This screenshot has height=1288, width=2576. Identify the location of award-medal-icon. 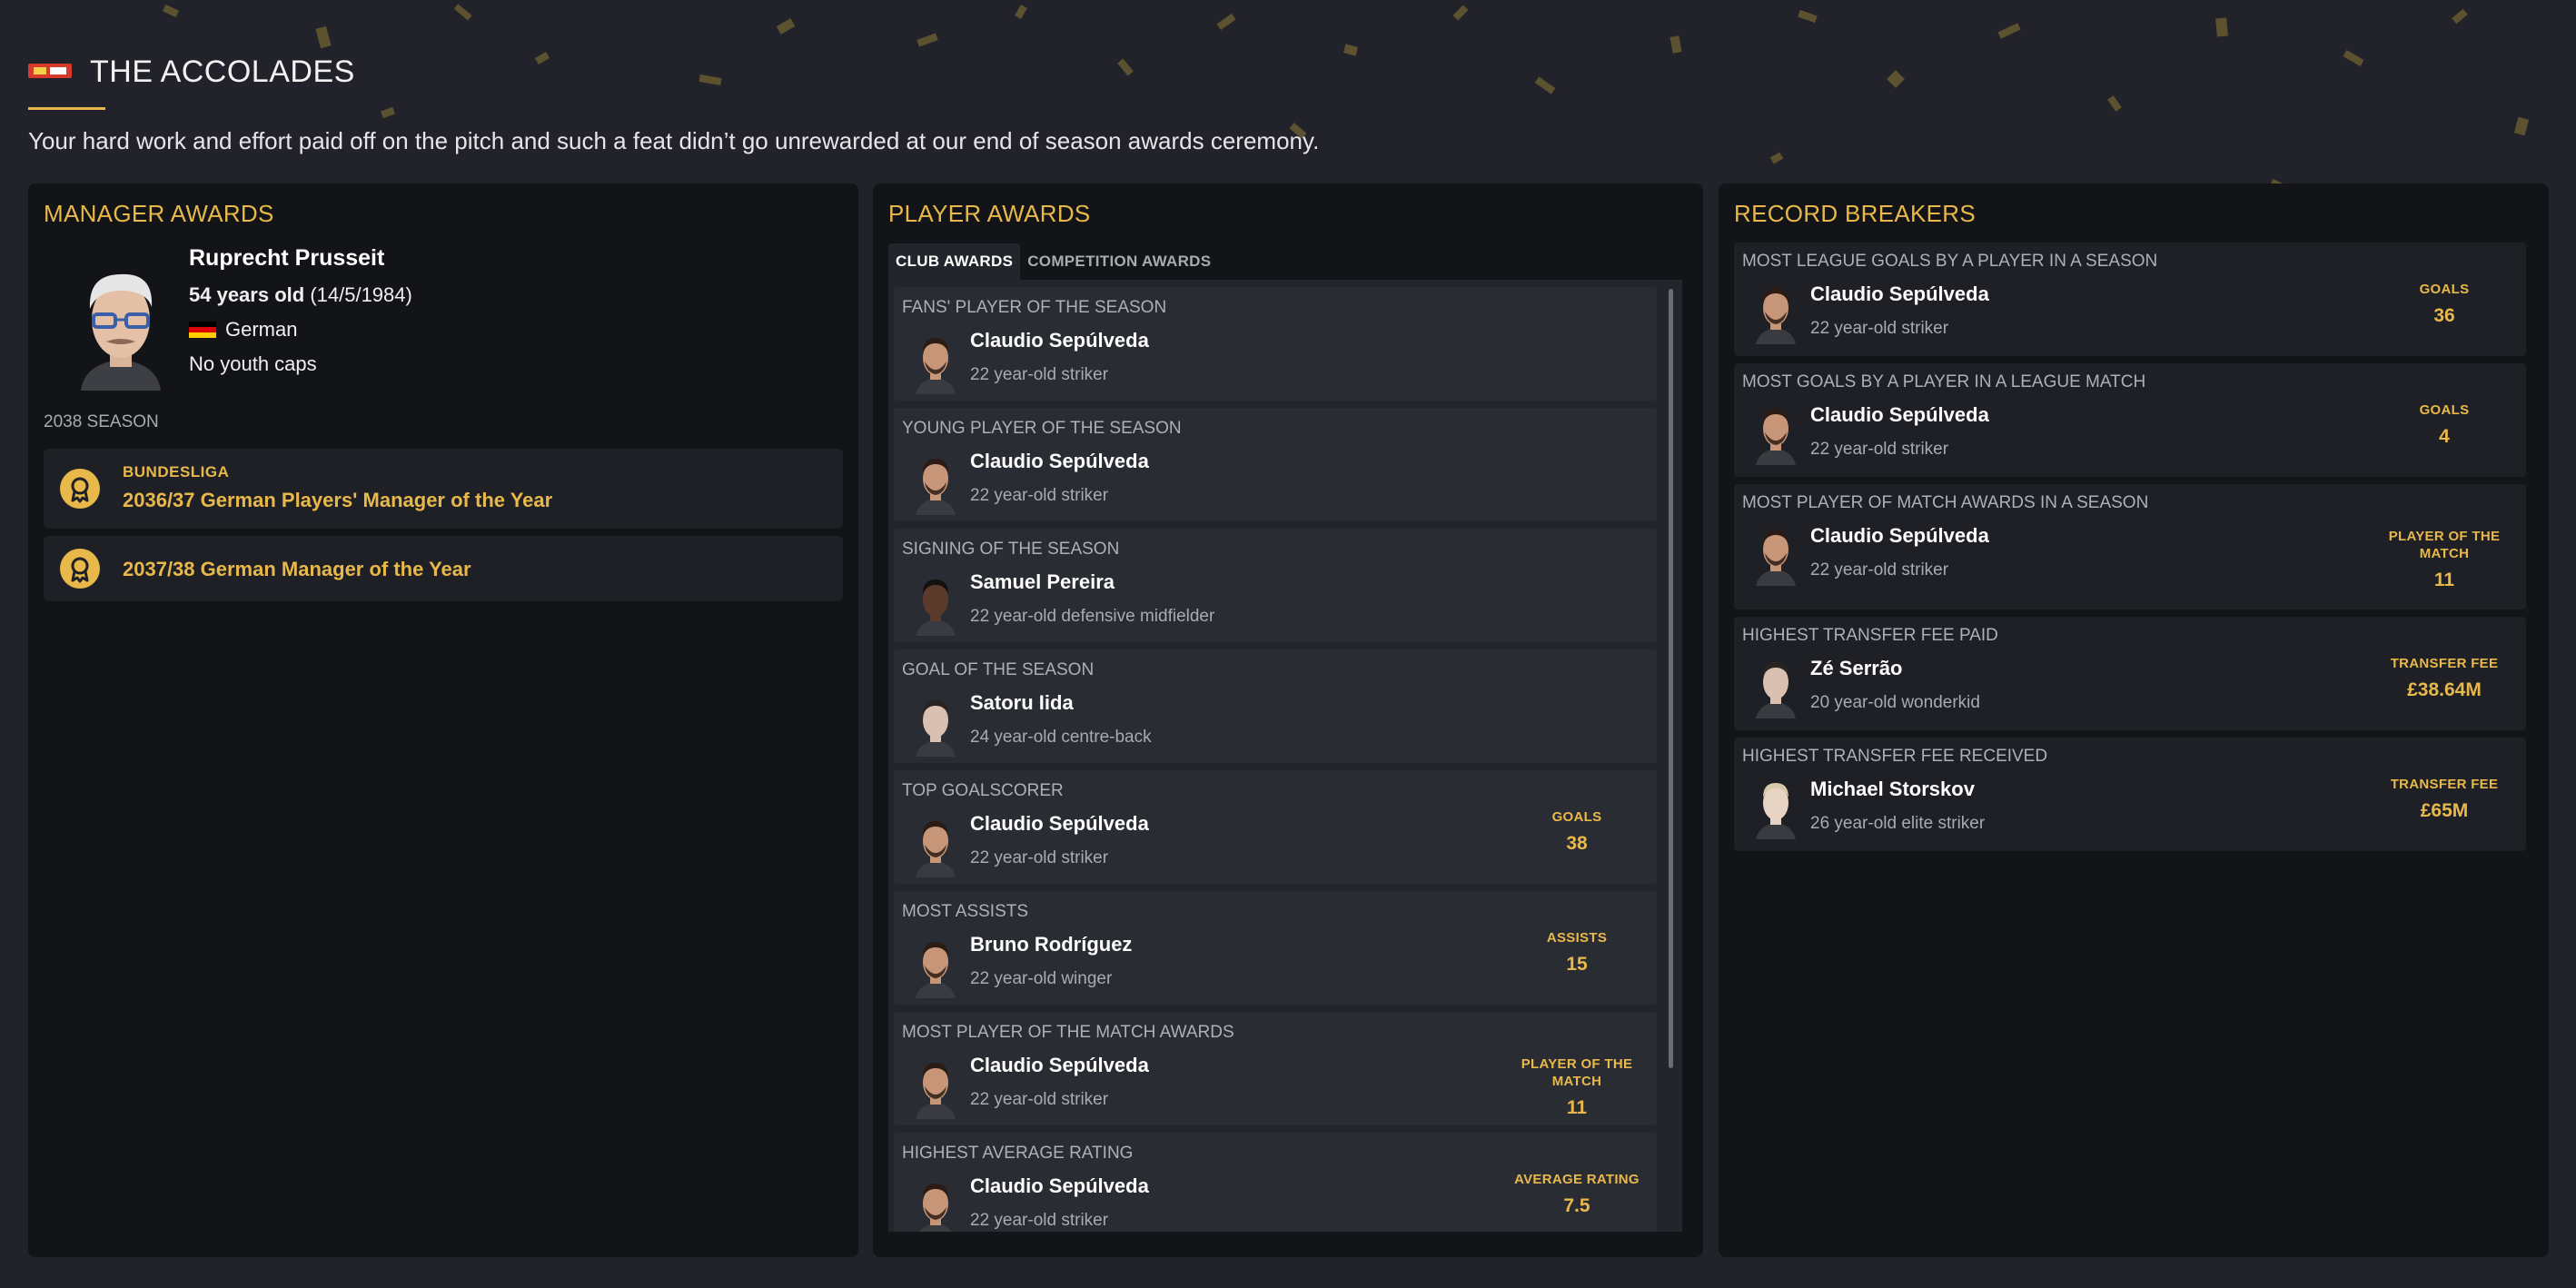
(80, 489).